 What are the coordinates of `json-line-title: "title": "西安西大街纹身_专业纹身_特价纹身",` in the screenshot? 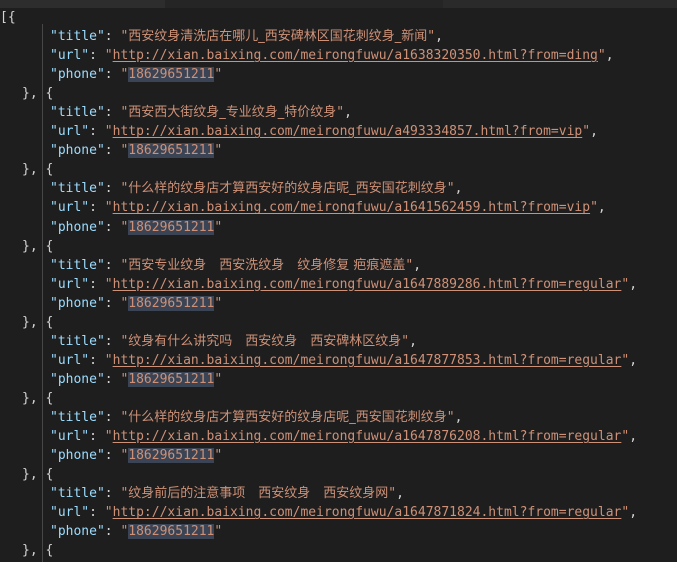 It's located at (338, 112).